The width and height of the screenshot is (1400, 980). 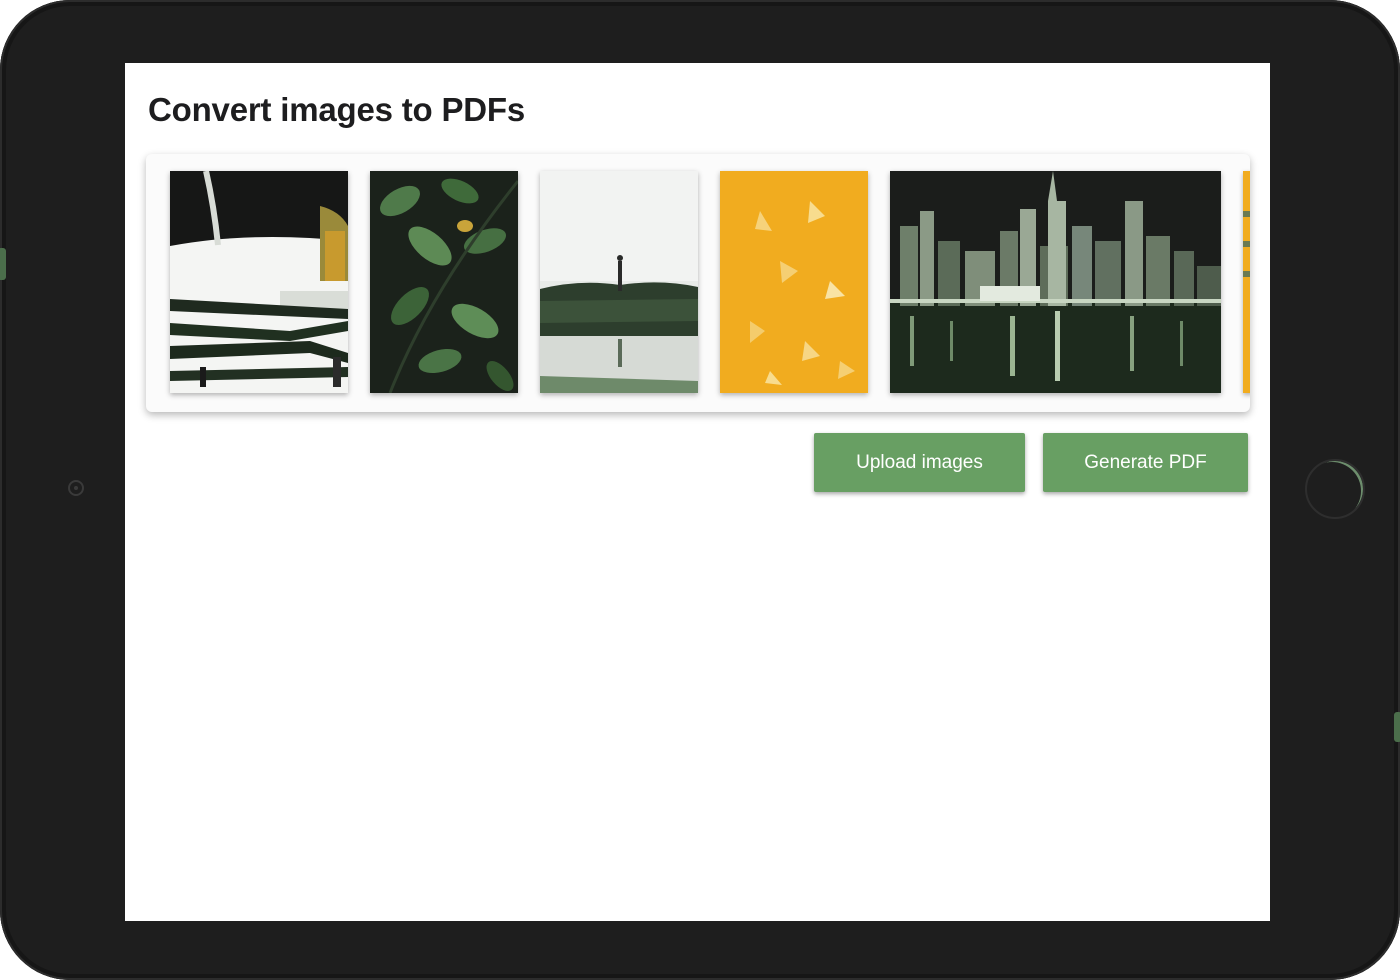 I want to click on partial-image, so click(x=1246, y=282).